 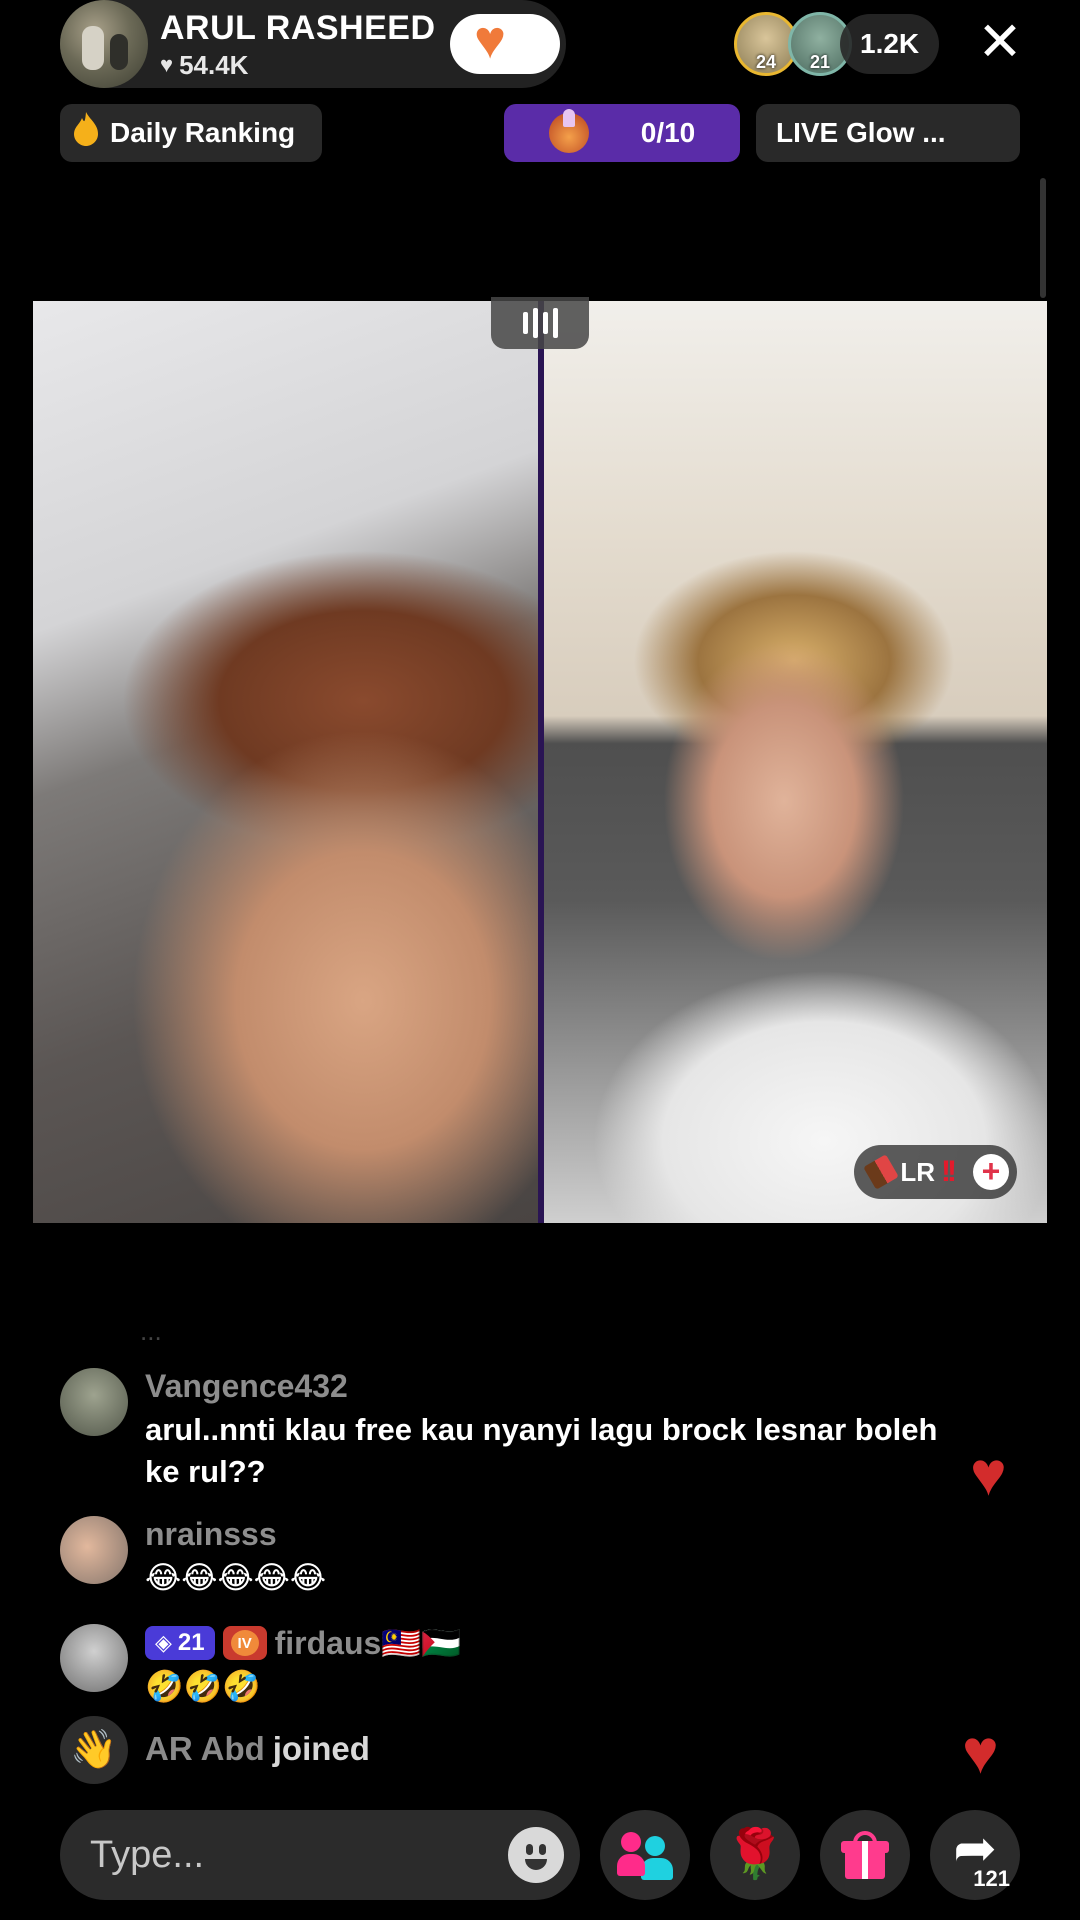 I want to click on chat-message: ◈ 21 IV firdaus🇲🇾🇵🇸 🤣🤣🤣, so click(x=530, y=1664).